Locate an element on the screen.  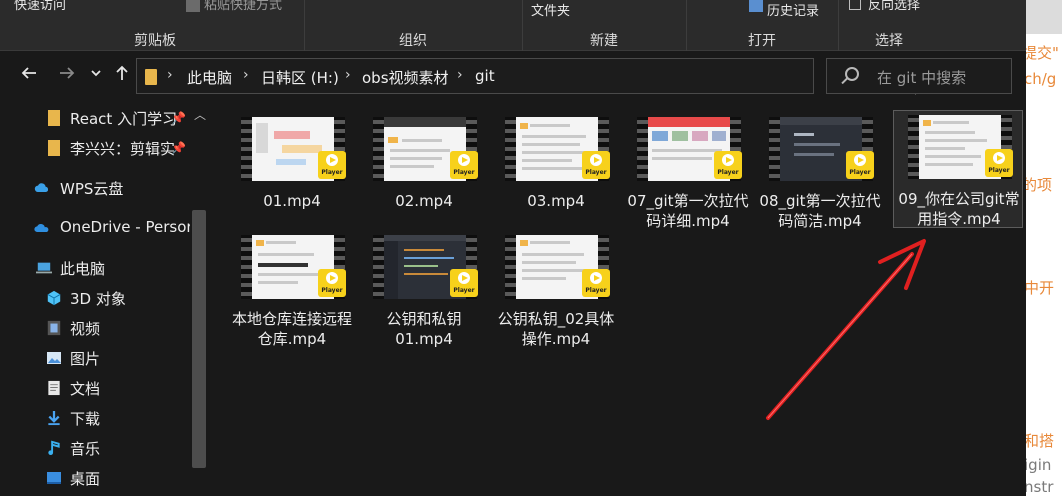
sidebar-item-label: React 入门学习 is located at coordinates (124, 119).